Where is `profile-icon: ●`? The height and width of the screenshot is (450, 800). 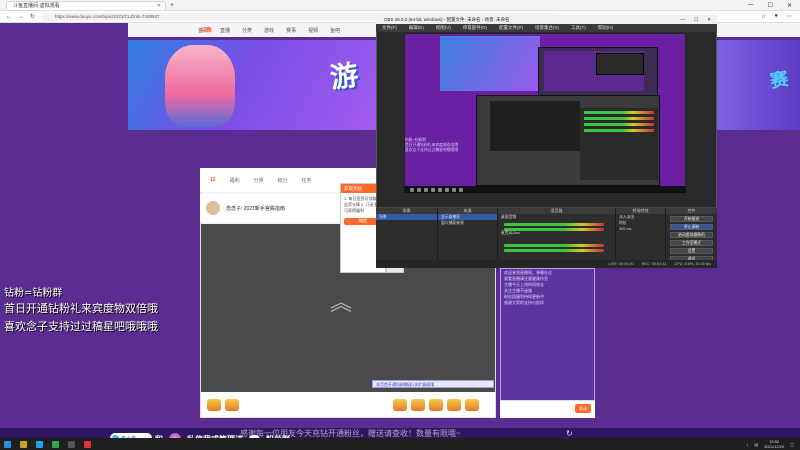
profile-icon: ● is located at coordinates (776, 16).